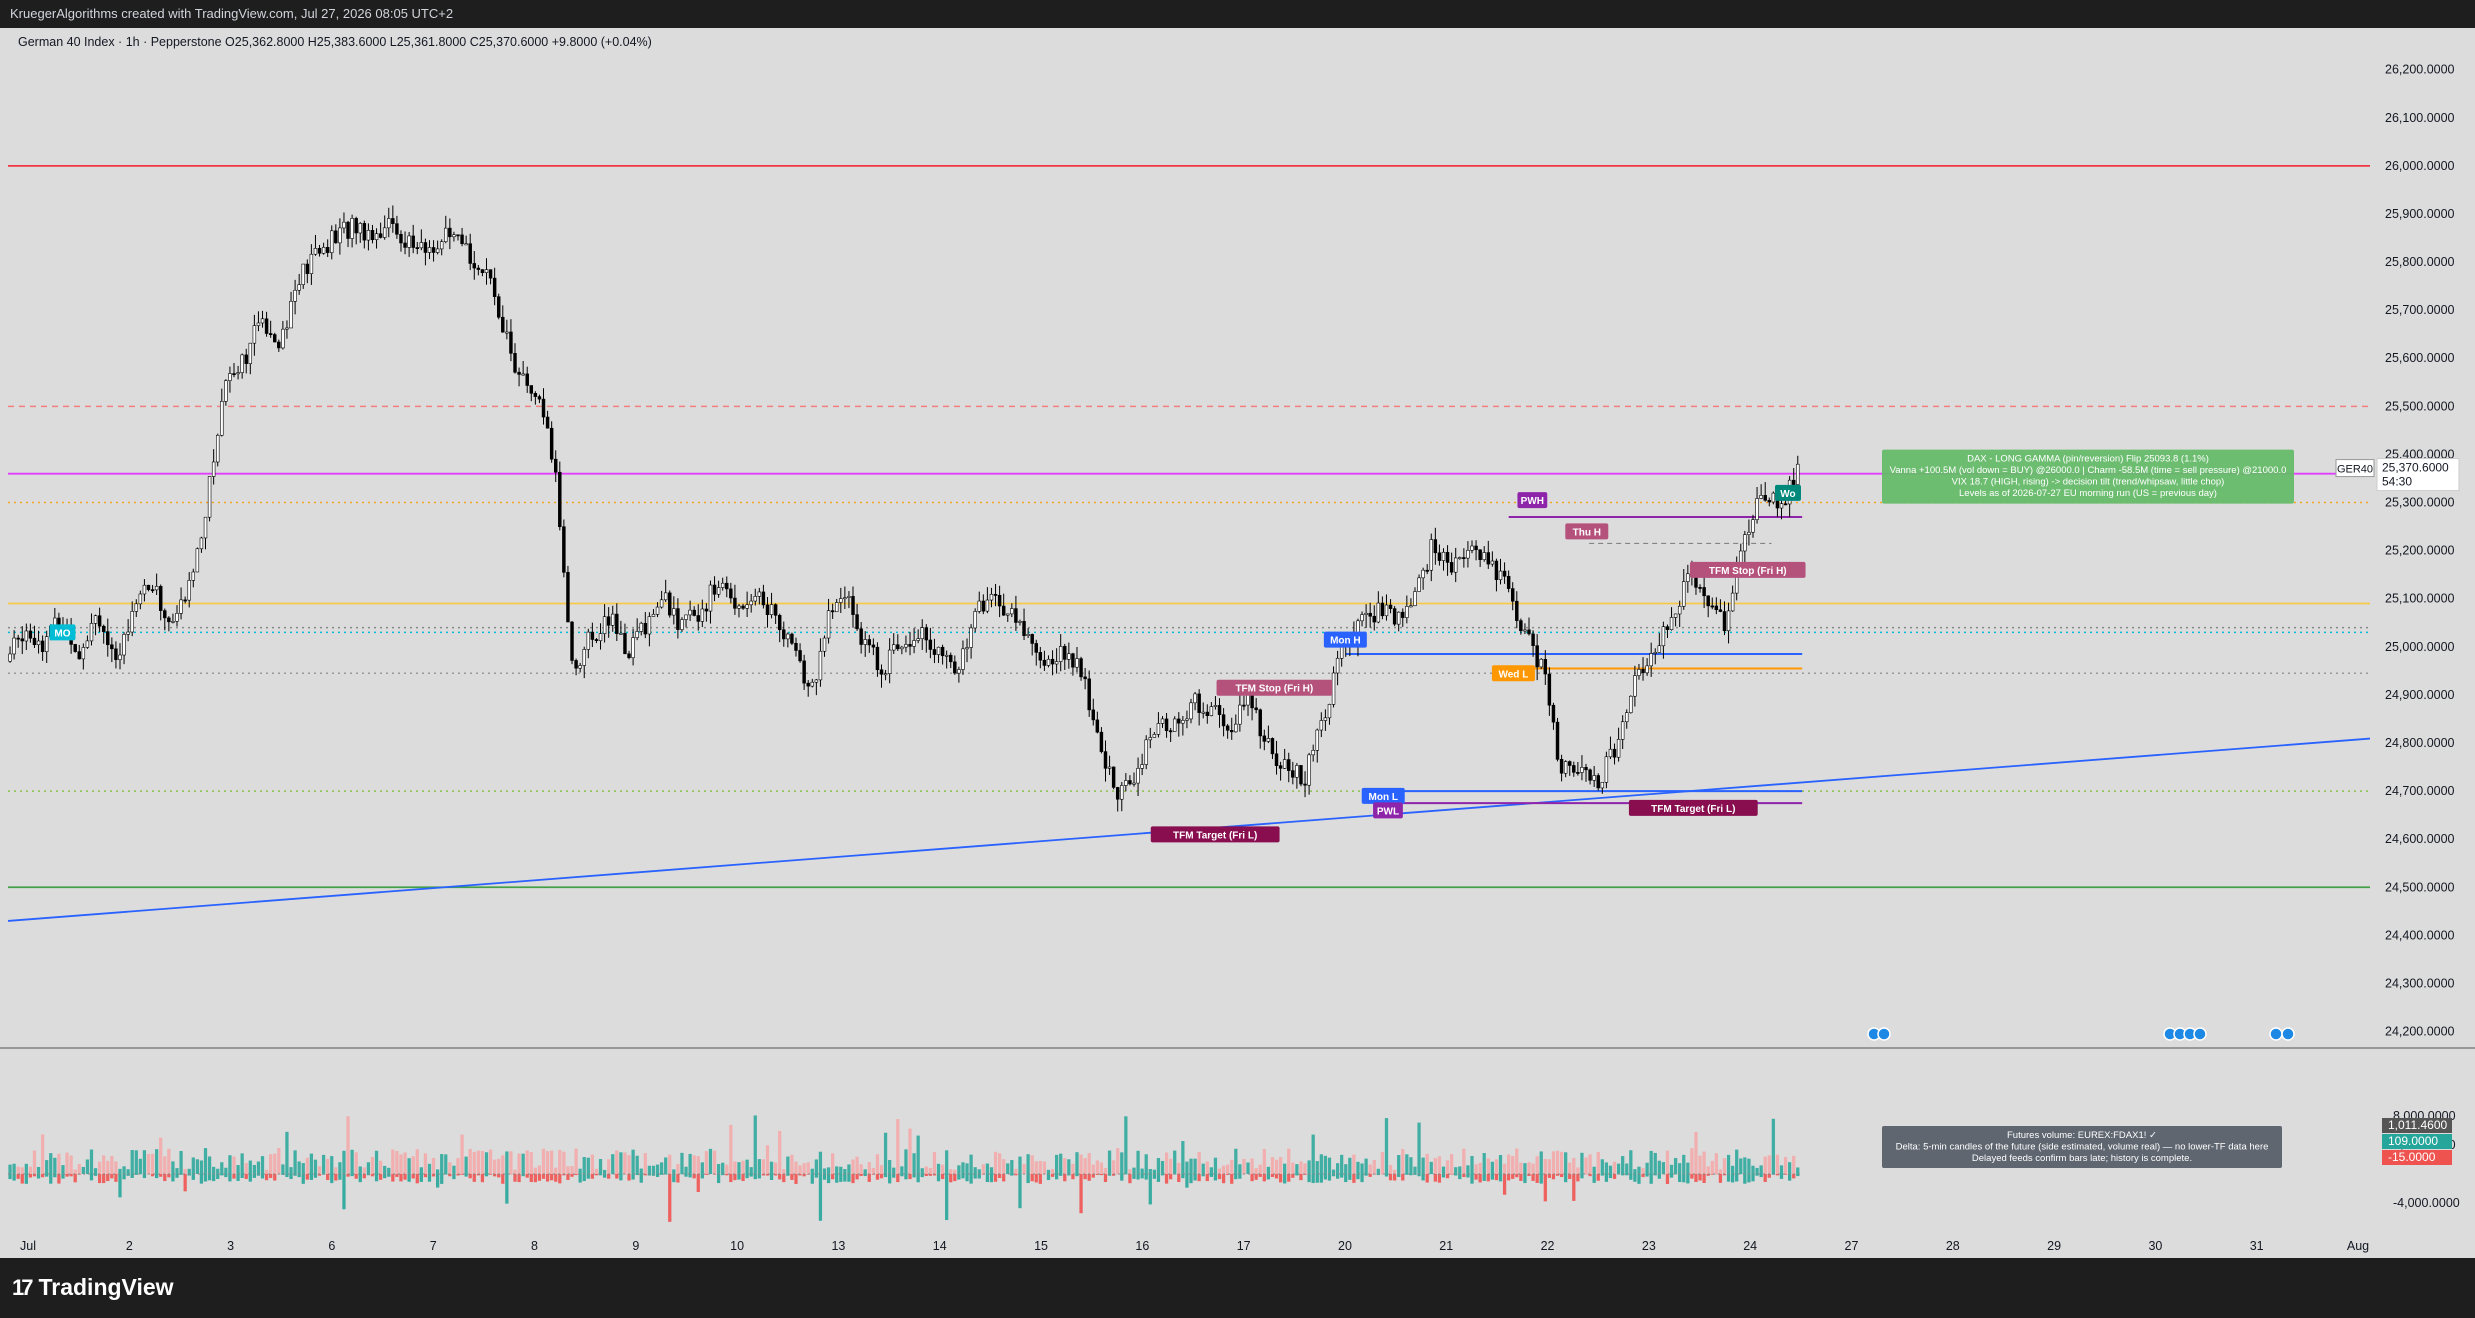 This screenshot has width=2475, height=1318. What do you see at coordinates (93, 1287) in the screenshot?
I see `tradingview-logo: 17 TradingView` at bounding box center [93, 1287].